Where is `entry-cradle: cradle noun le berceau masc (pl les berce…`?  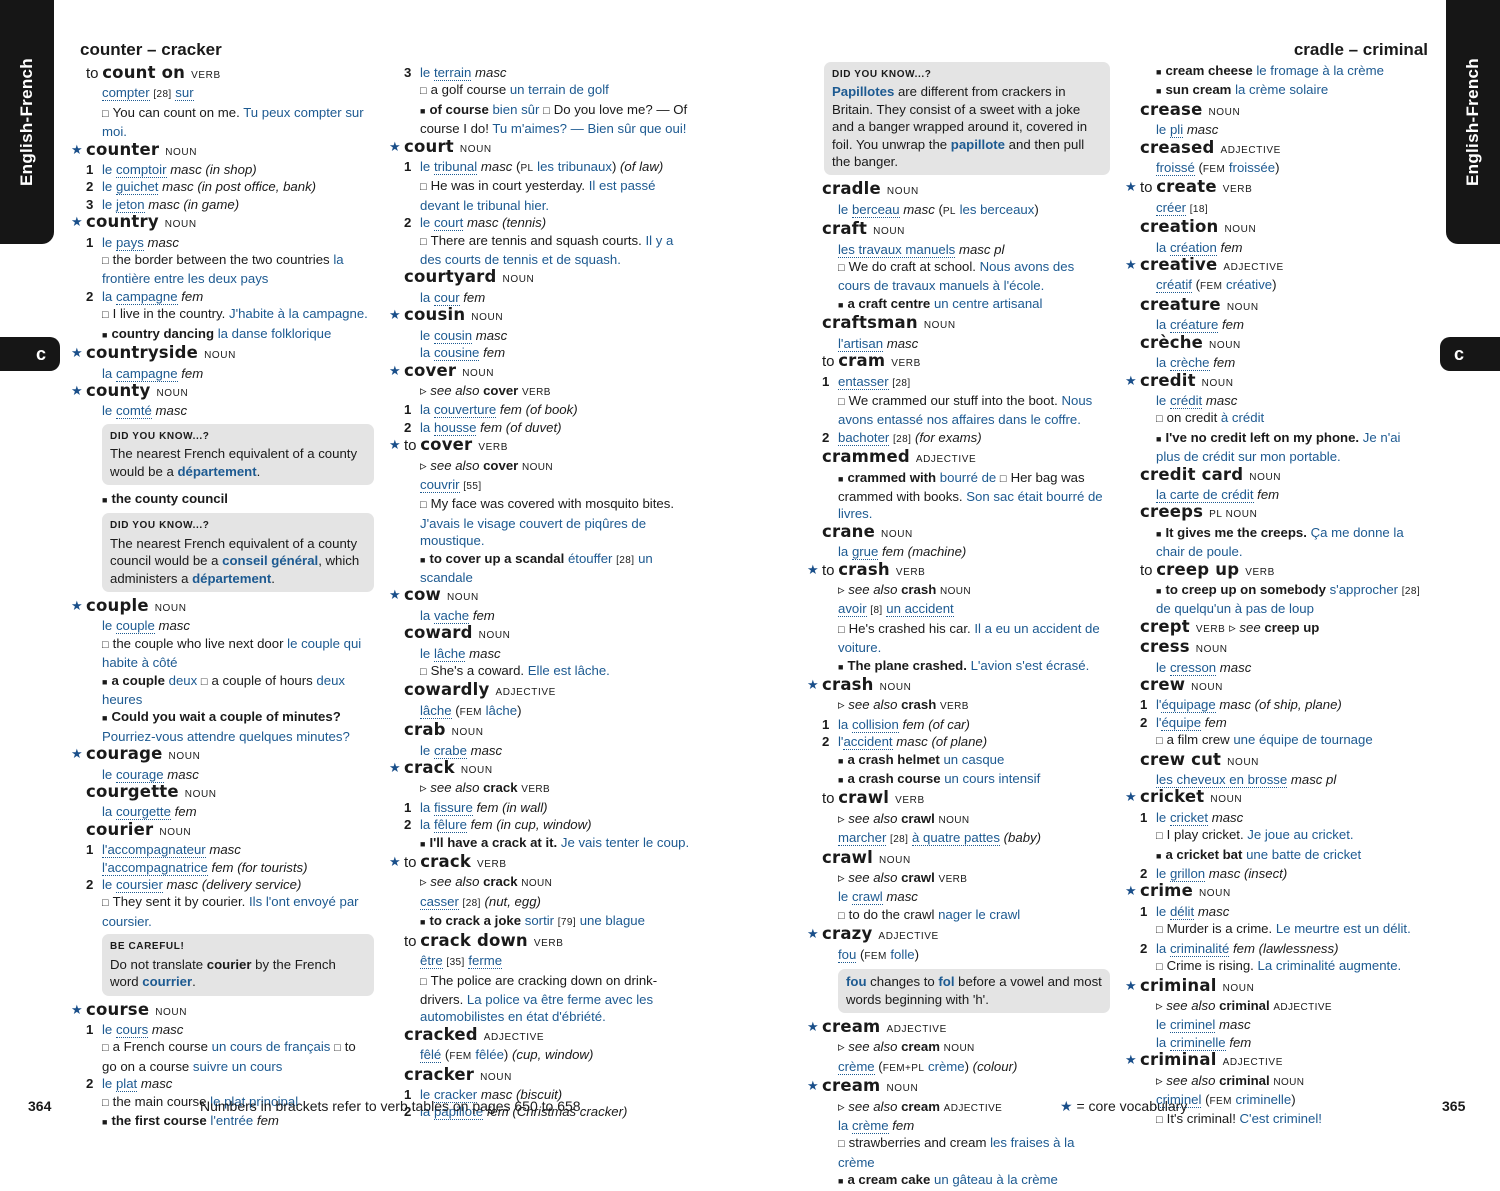 entry-cradle: cradle noun le berceau masc (pl les berce… is located at coordinates (930, 198).